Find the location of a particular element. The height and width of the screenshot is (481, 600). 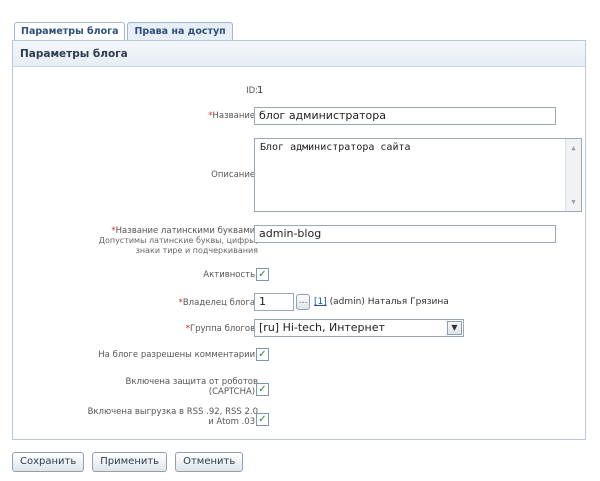

comments-checkbox: ✓ is located at coordinates (262, 354).